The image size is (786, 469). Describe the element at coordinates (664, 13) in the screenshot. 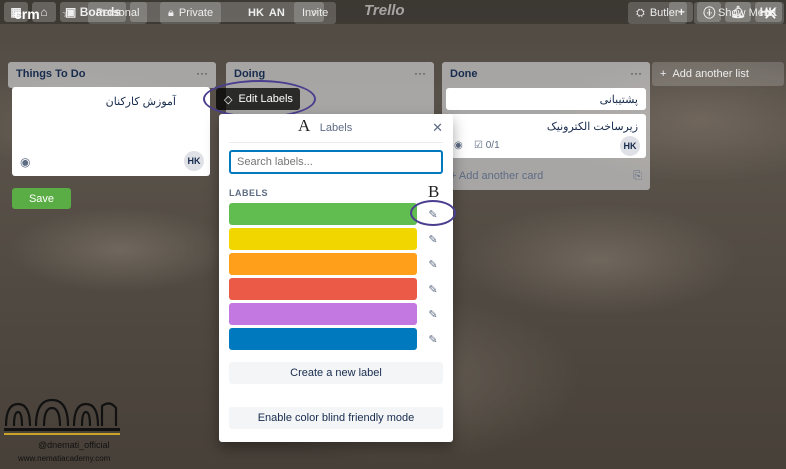

I see `butler-label: Butler` at that location.